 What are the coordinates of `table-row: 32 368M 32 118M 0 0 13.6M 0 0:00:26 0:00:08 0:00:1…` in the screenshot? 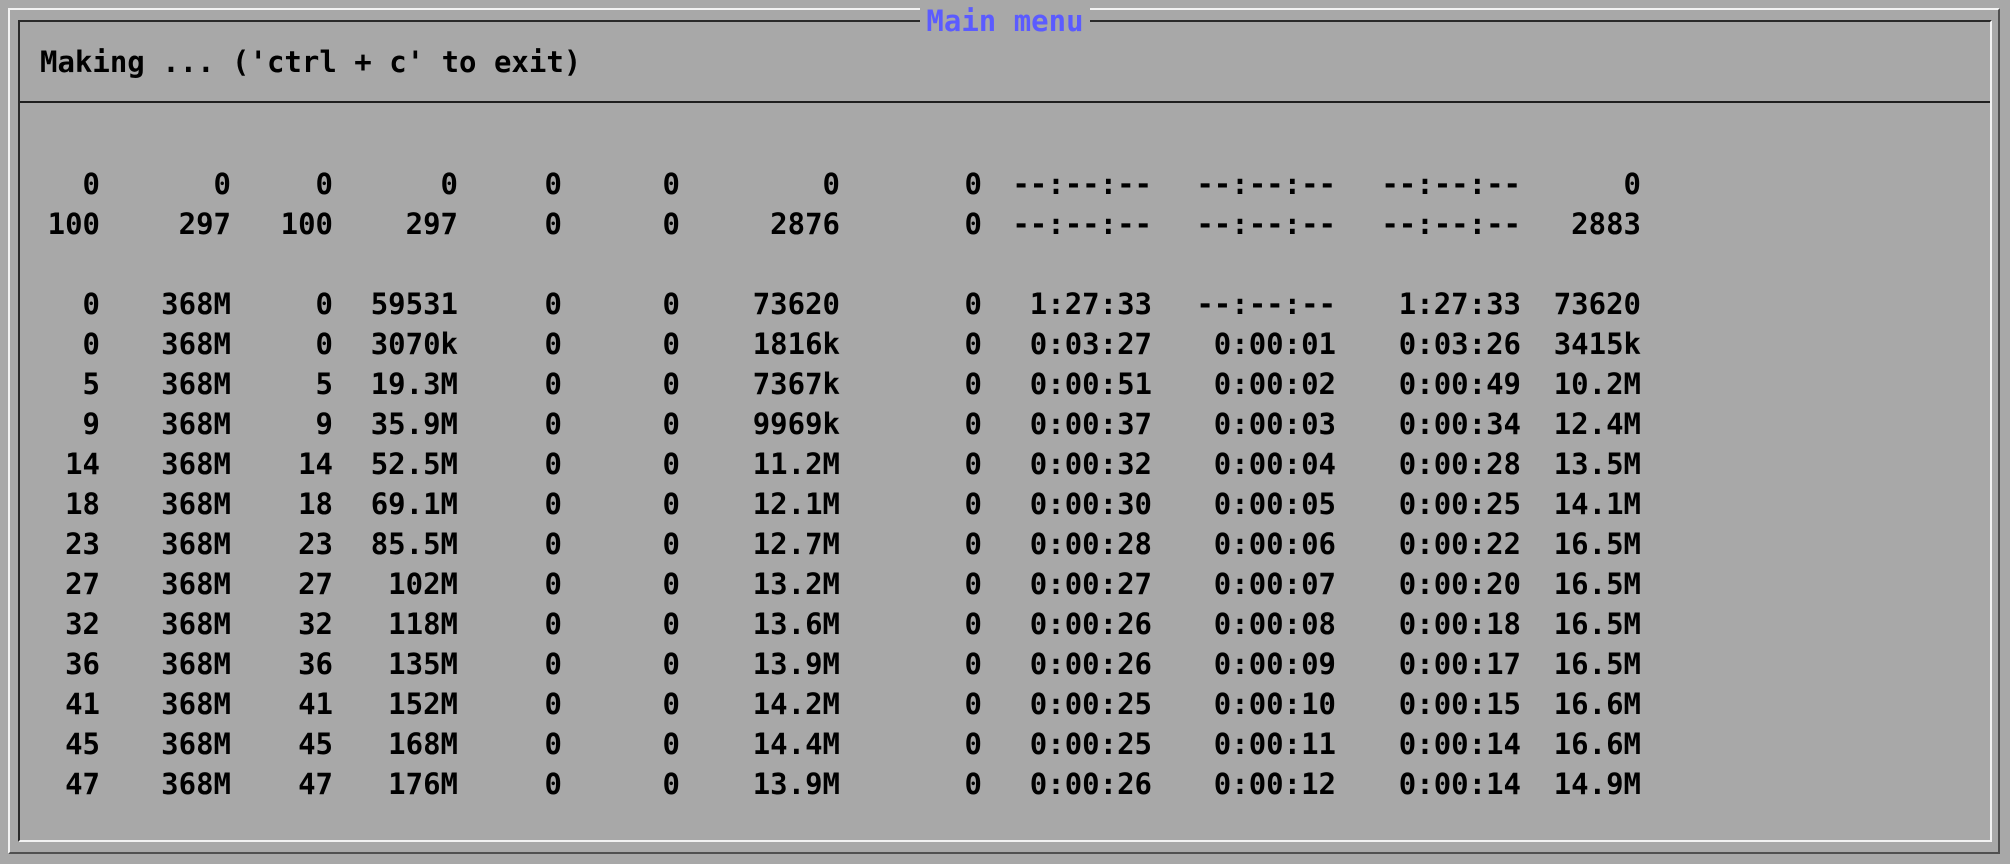 It's located at (840, 624).